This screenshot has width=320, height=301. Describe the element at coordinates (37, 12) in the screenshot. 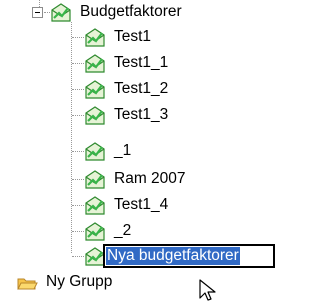

I see `collapse-toggle` at that location.